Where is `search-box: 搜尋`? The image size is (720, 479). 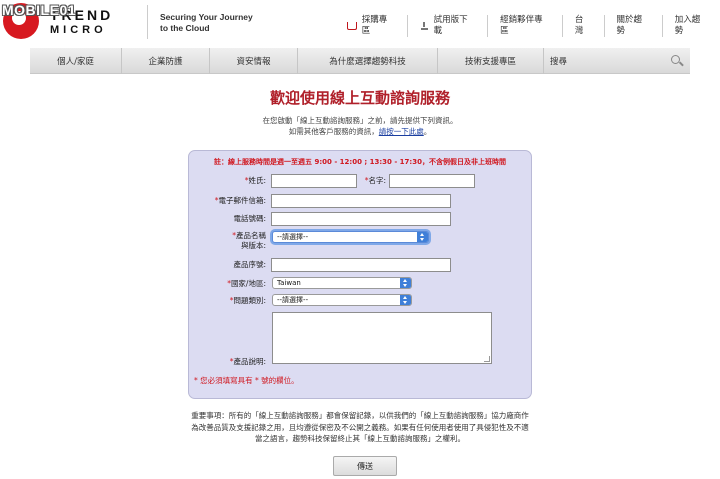
search-box: 搜尋 is located at coordinates (617, 60).